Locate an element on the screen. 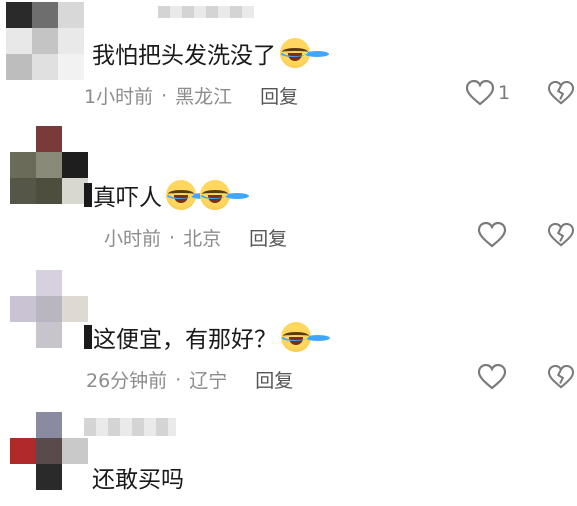 Image resolution: width=577 pixels, height=506 pixels. comment-text: 这便宜，有那好？ is located at coordinates (197, 337).